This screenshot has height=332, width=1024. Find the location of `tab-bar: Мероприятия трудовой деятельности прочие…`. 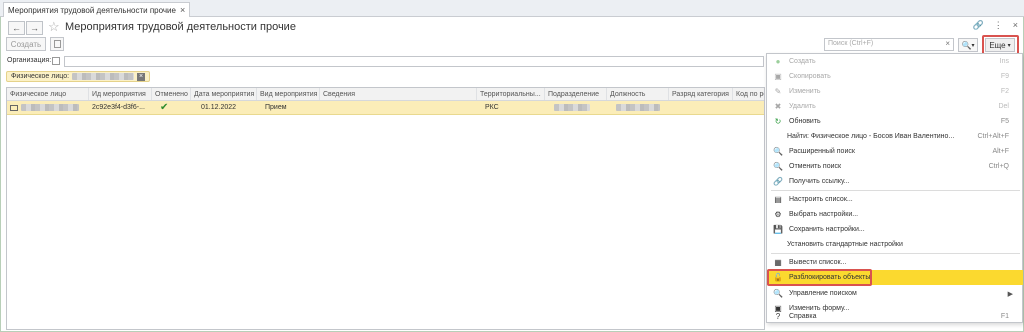

tab-bar: Мероприятия трудовой деятельности прочие… is located at coordinates (512, 8).